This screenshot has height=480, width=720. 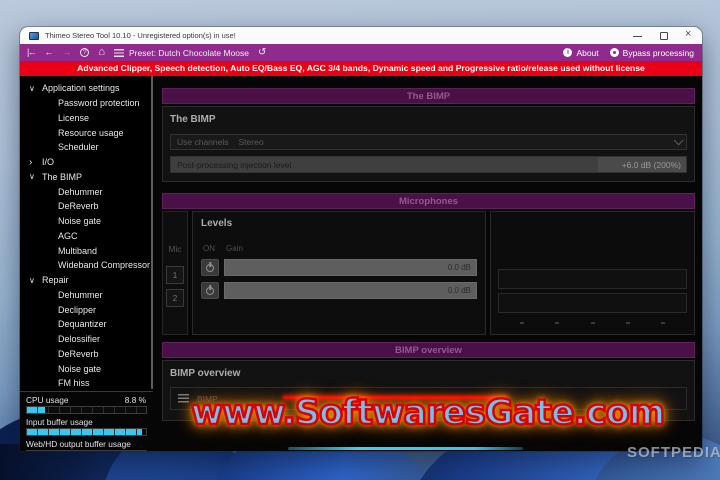 I want to click on sidebar-item-application-settings: Application settings, so click(x=86, y=88).